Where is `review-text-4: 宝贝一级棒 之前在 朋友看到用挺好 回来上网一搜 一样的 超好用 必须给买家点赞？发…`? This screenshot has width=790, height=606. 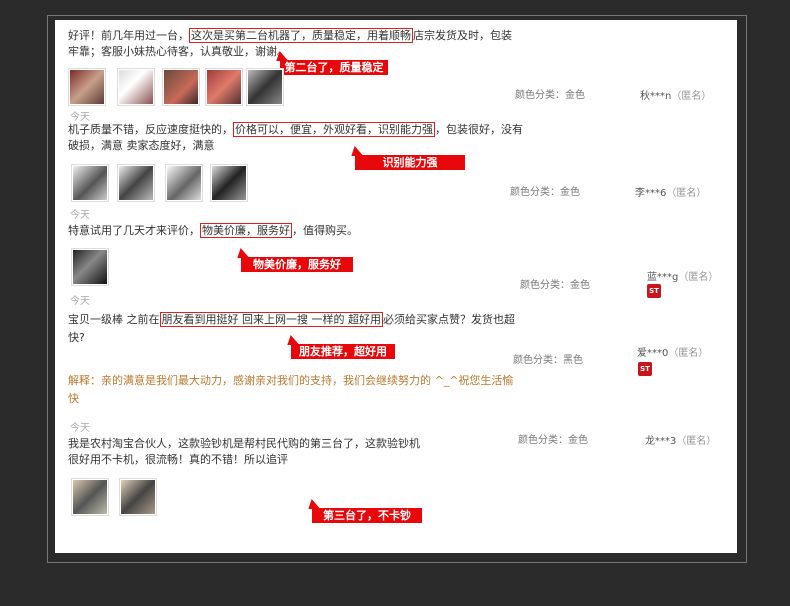
review-text-4: 宝贝一级棒 之前在 朋友看到用挺好 回来上网一搜 一样的 超好用 必须给买家点赞？发… is located at coordinates (291, 320).